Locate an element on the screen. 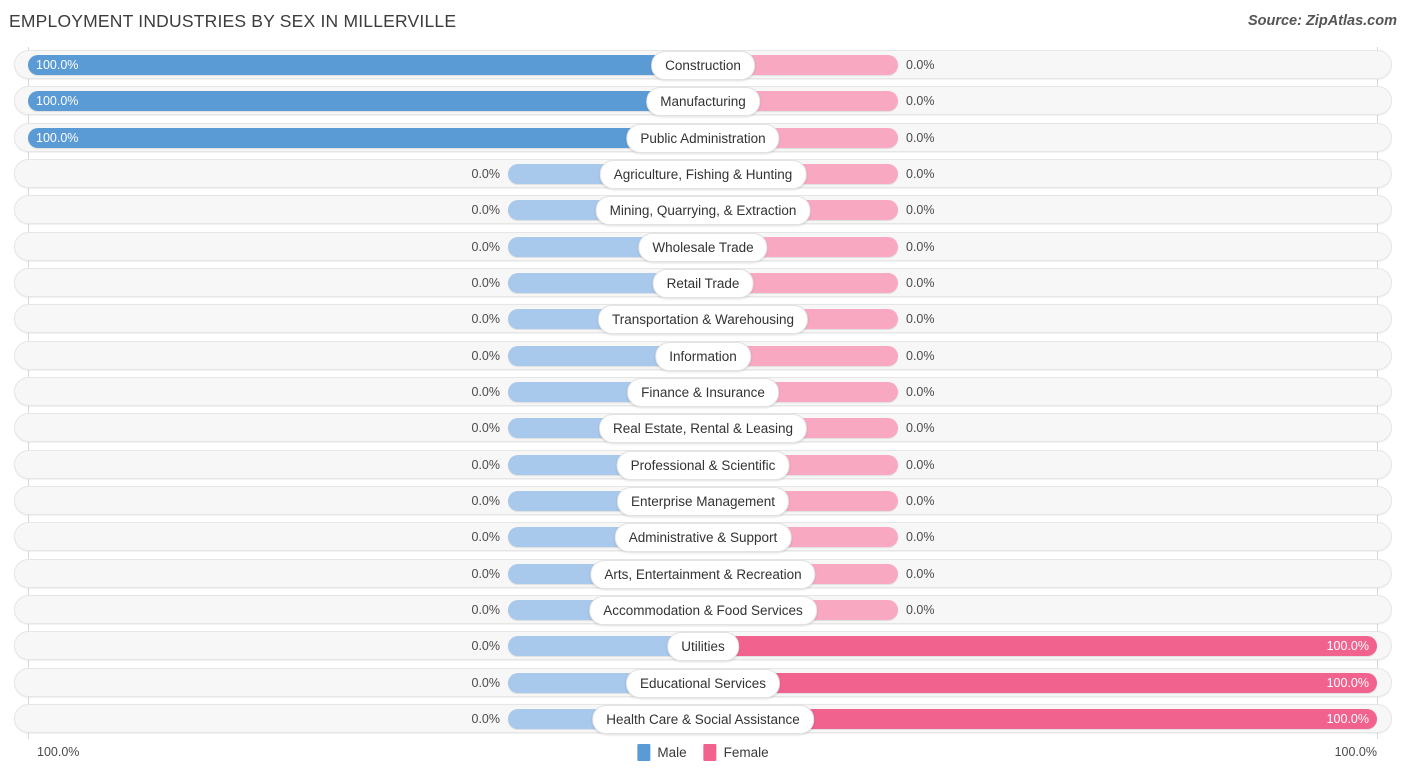 Image resolution: width=1406 pixels, height=776 pixels. bar-row: 0.0% 100.0% Utilities is located at coordinates (703, 646).